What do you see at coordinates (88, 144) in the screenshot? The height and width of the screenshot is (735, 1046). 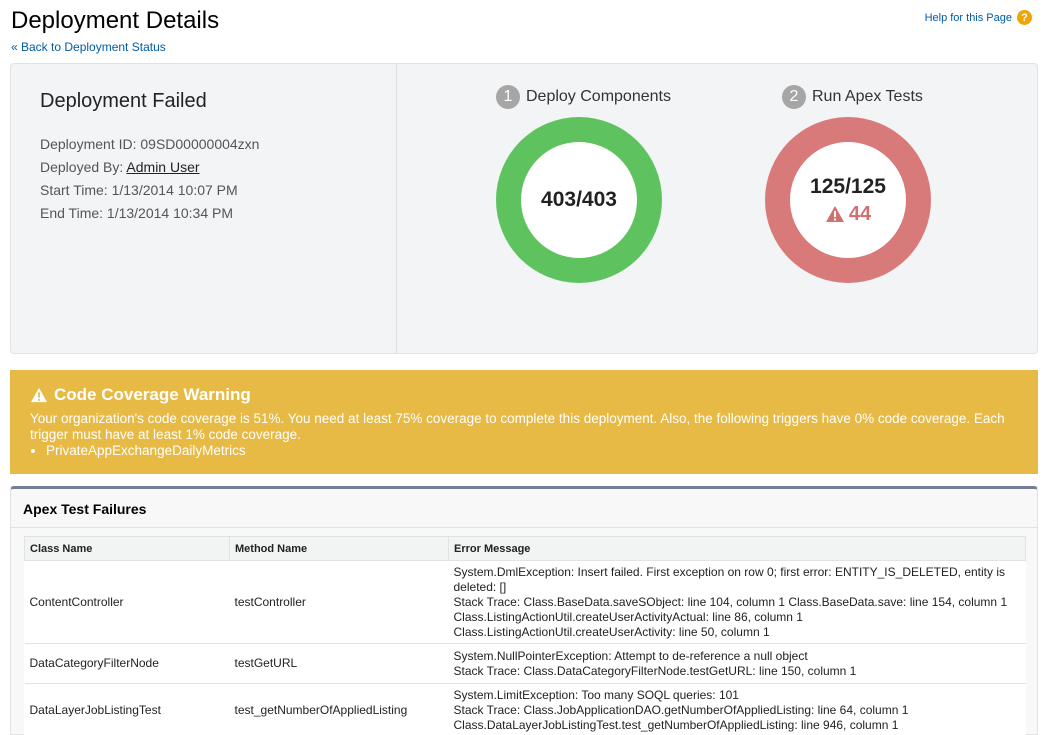 I see `deployment-id-label: Deployment ID:` at bounding box center [88, 144].